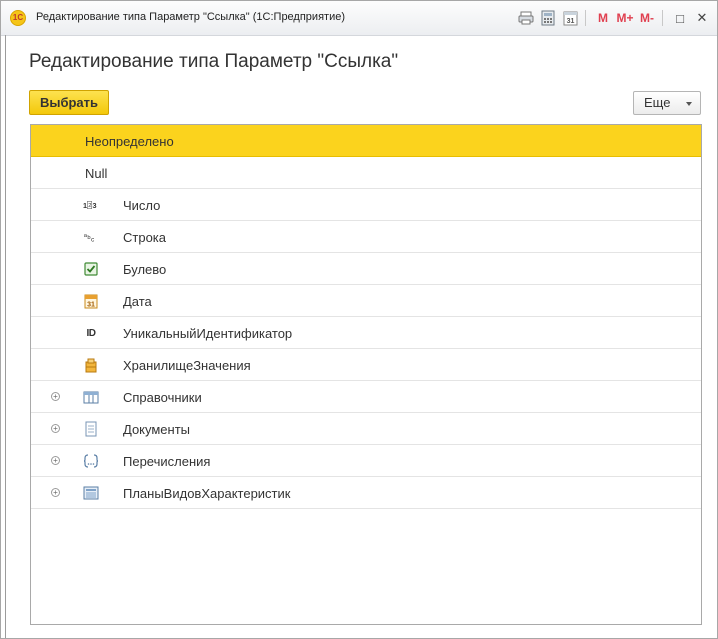 Image resolution: width=718 pixels, height=639 pixels. What do you see at coordinates (207, 493) in the screenshot?
I see `type-row-label: ПланыВидовХарактеристик` at bounding box center [207, 493].